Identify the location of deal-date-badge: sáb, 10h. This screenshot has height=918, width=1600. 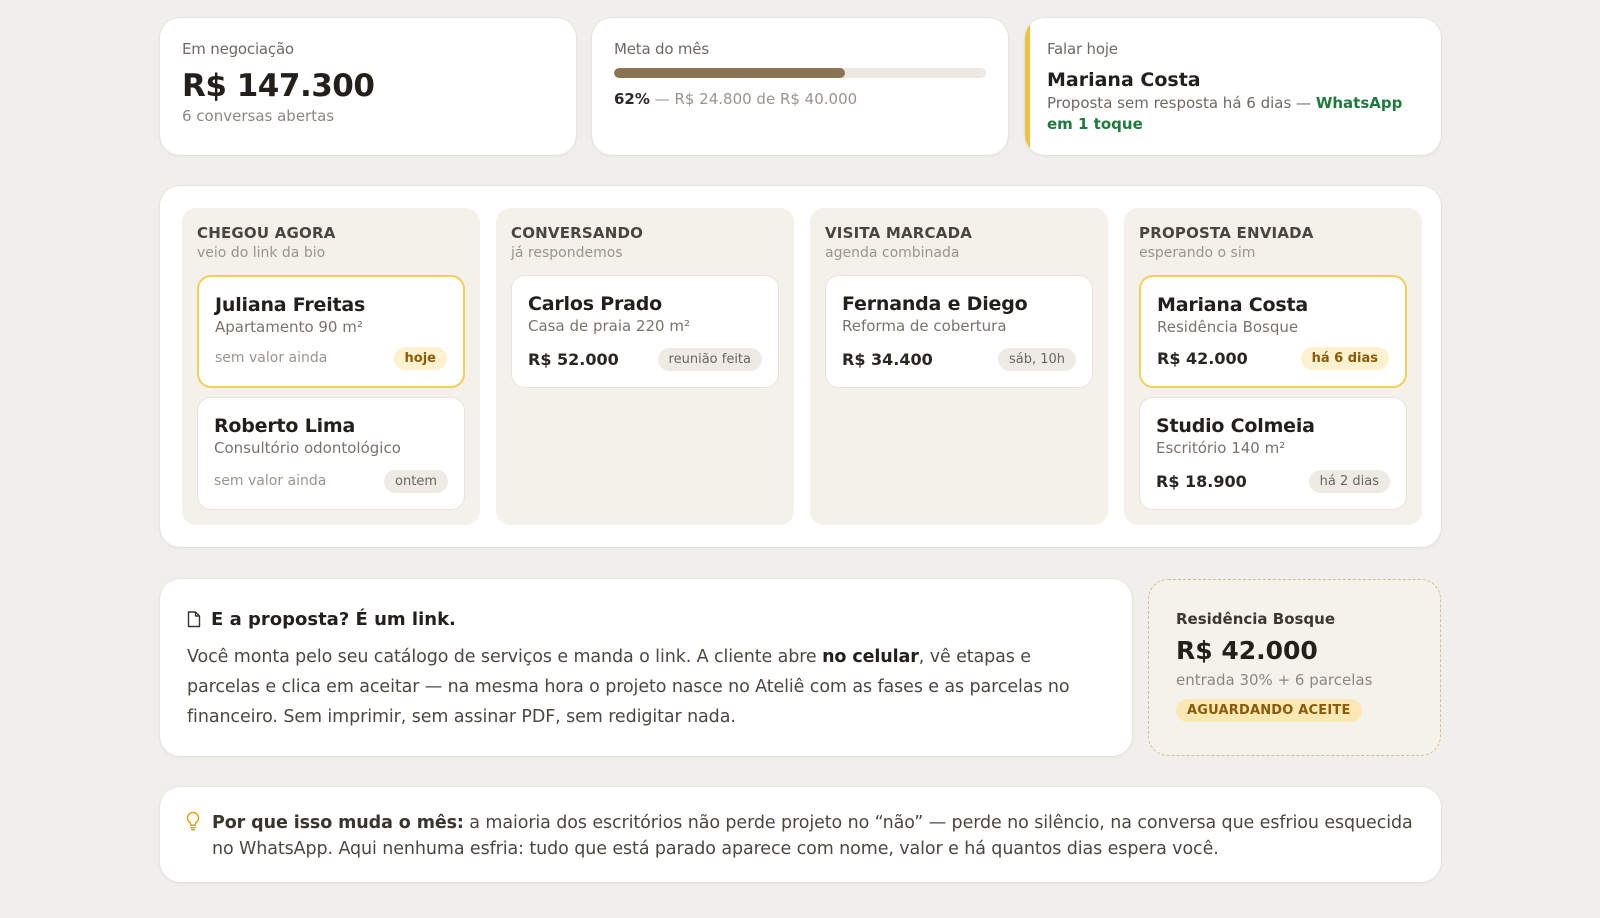
(1036, 359).